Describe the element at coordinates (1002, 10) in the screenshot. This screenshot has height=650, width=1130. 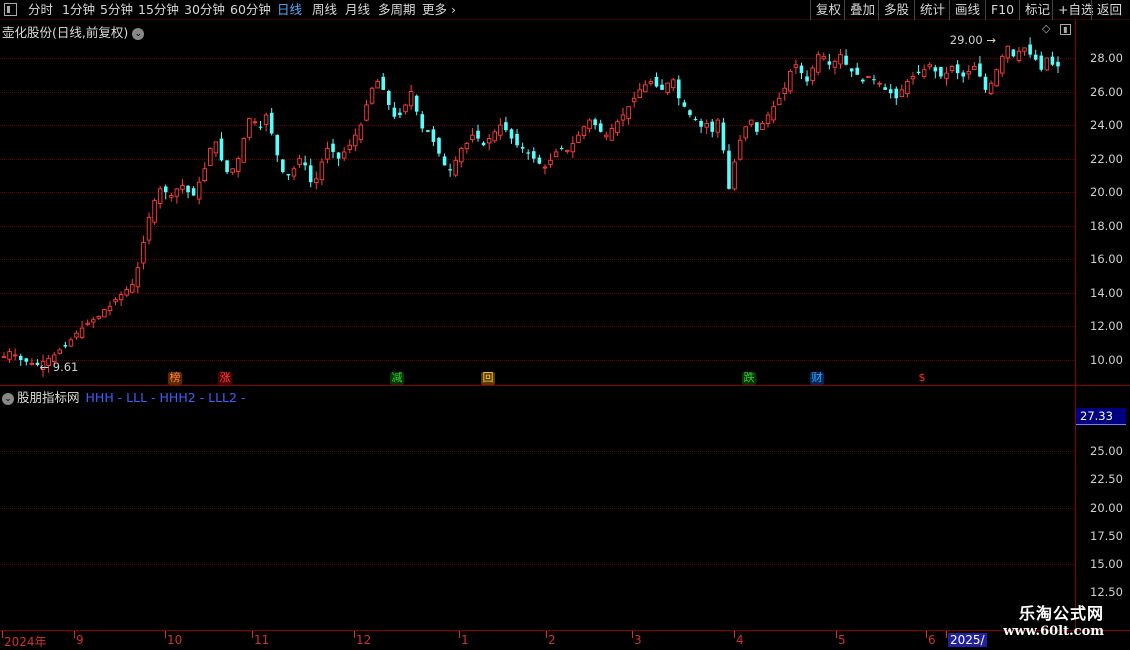
I see `f10-button: F10` at that location.